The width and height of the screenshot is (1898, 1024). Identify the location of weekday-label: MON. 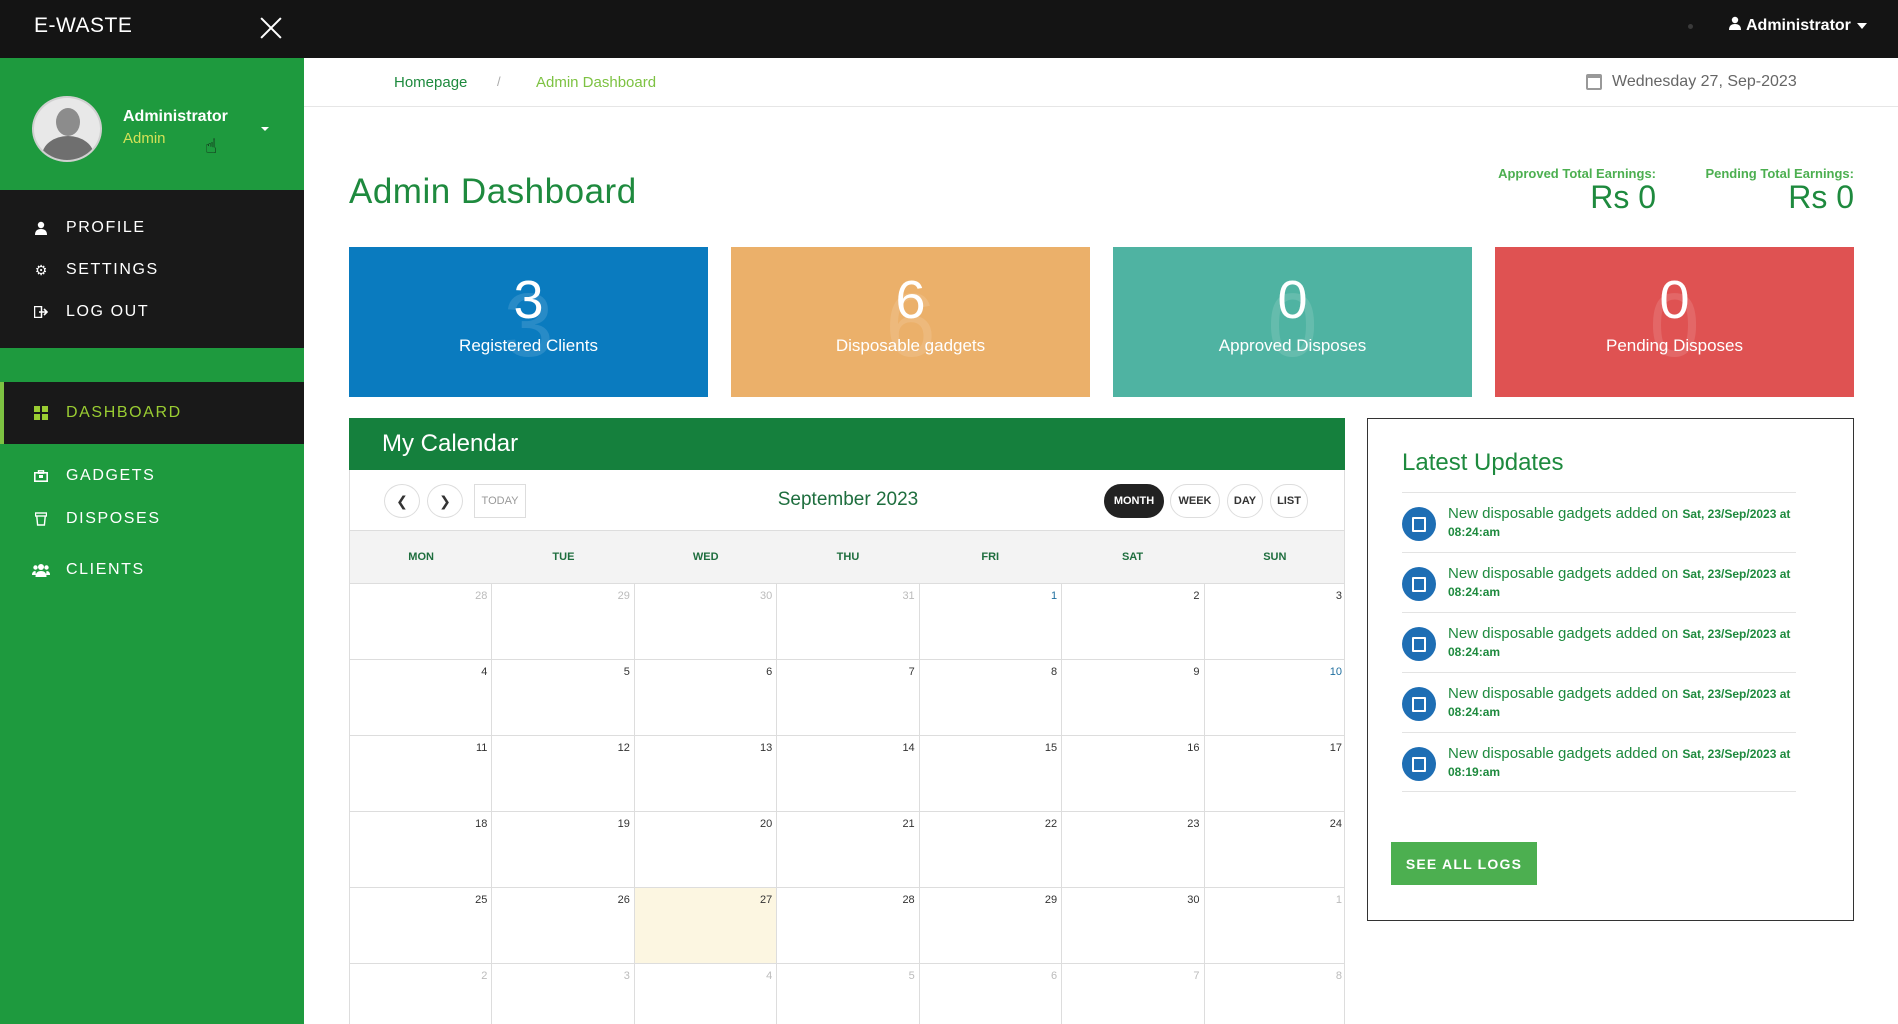
(421, 557).